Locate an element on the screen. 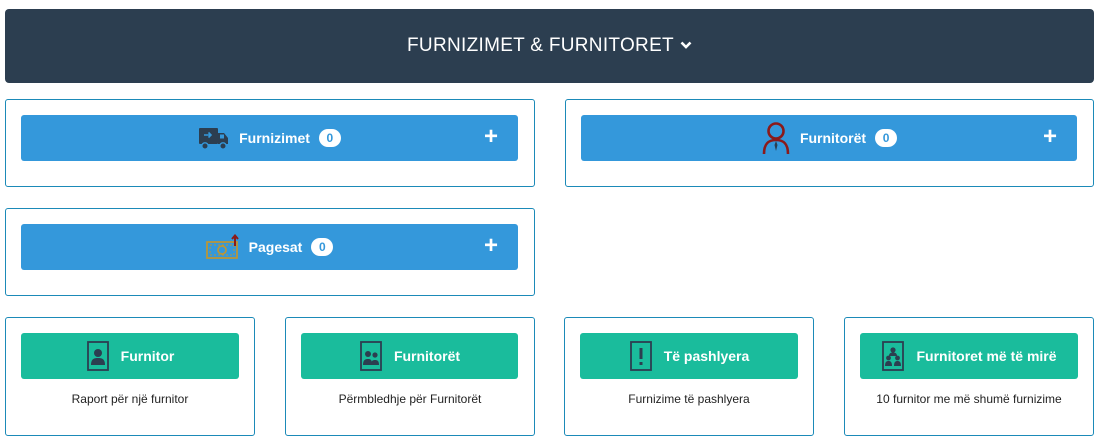 This screenshot has height=445, width=1100. pagesat-panel: Pagesat 0 + is located at coordinates (270, 252).